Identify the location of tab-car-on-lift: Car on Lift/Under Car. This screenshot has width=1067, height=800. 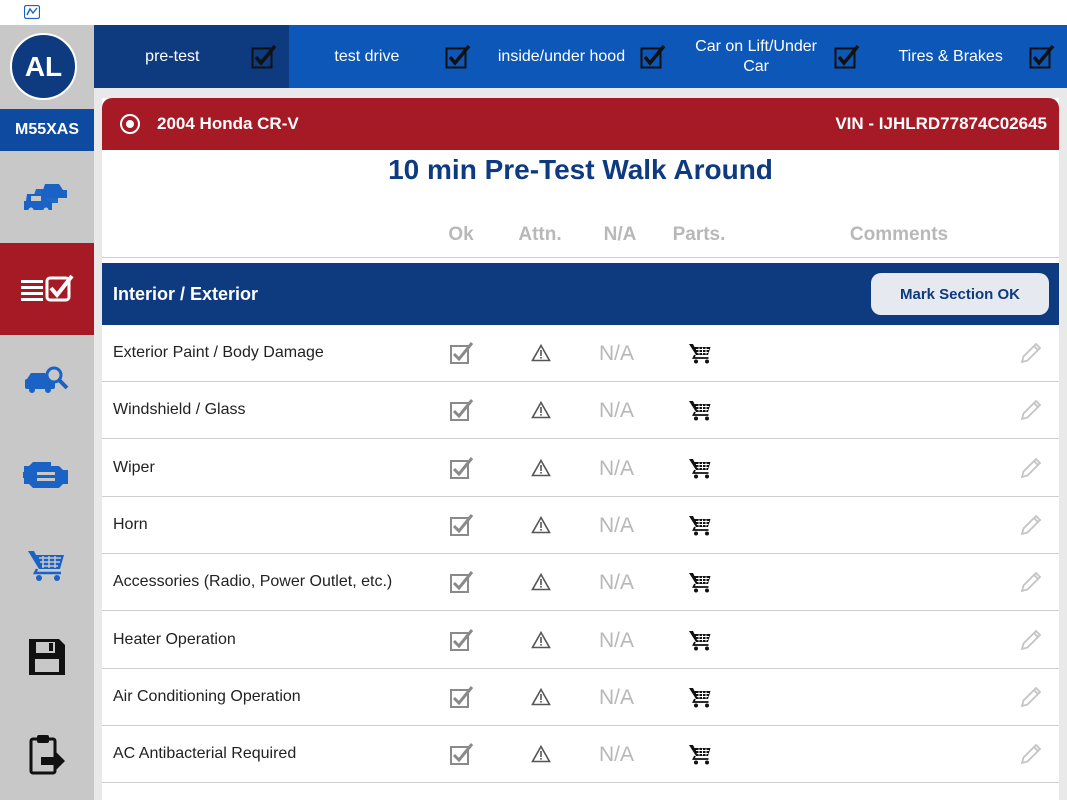
(775, 56).